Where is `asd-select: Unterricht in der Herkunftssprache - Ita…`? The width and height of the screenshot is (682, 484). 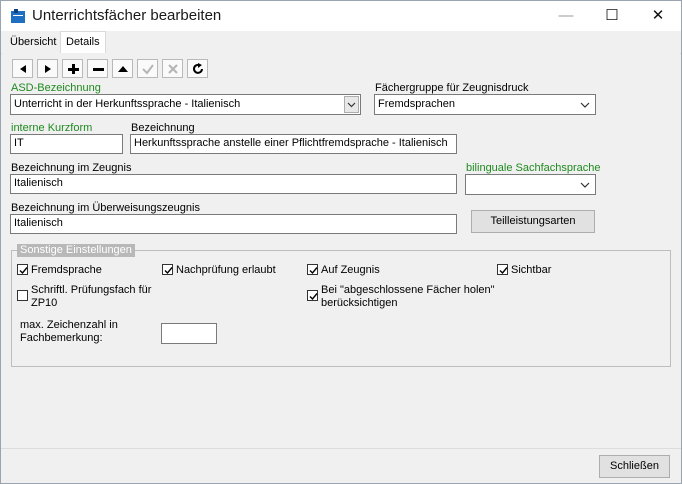 asd-select: Unterricht in der Herkunftssprache - Ita… is located at coordinates (185, 104).